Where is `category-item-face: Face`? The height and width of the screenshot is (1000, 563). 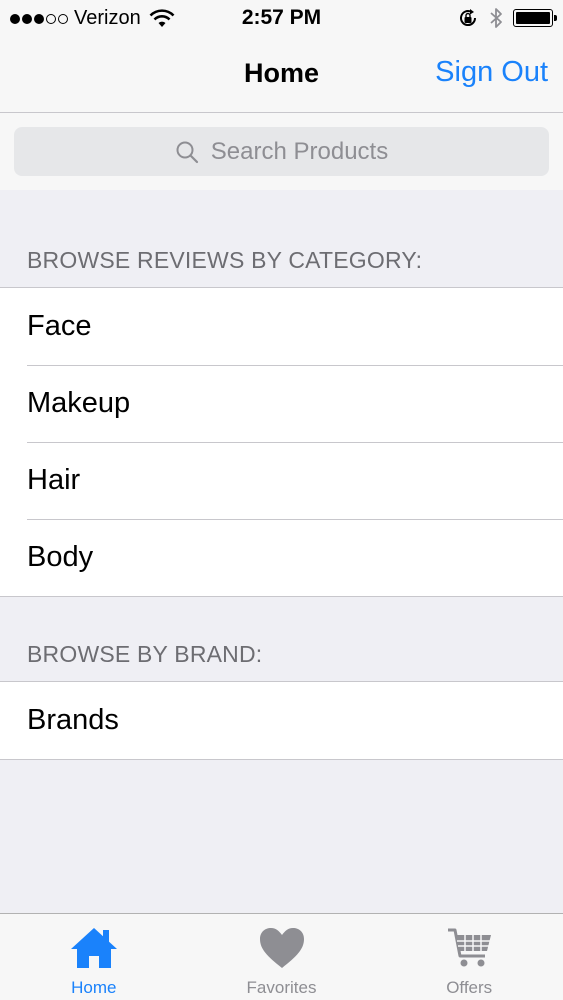
category-item-face: Face is located at coordinates (281, 326).